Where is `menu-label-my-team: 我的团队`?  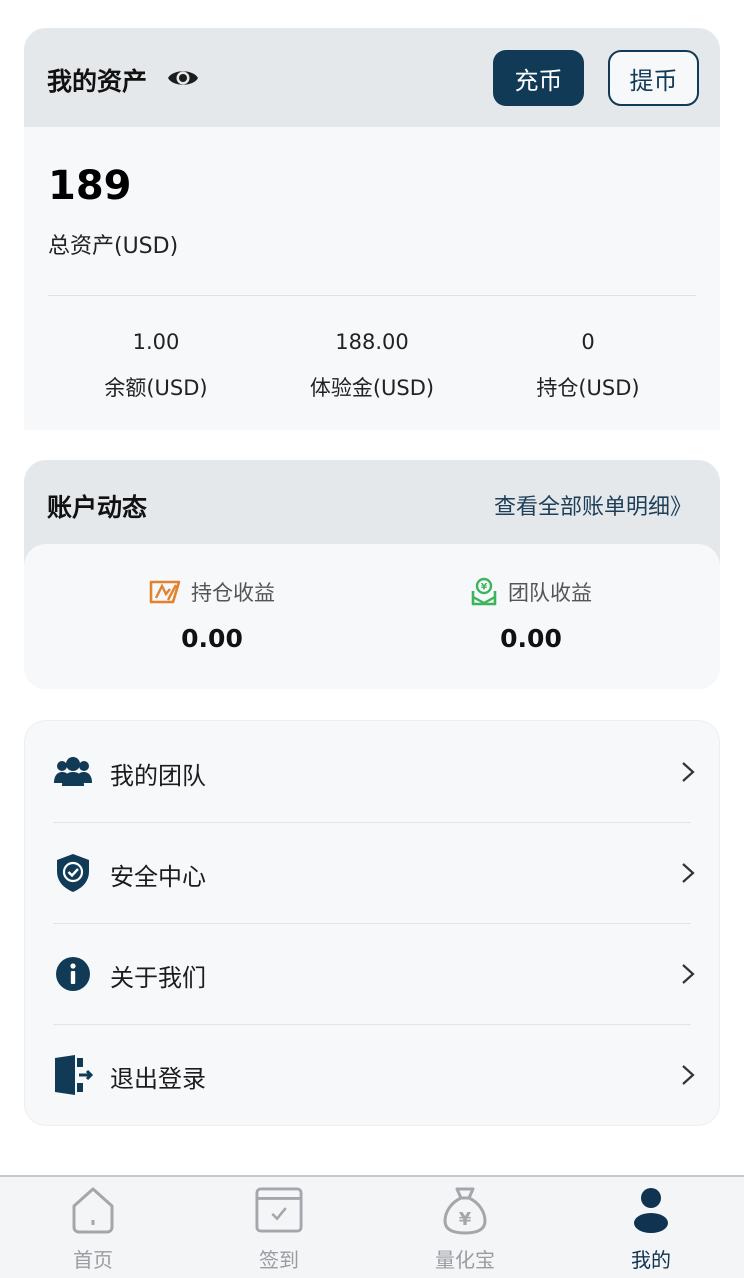
menu-label-my-team: 我的团队 is located at coordinates (158, 776).